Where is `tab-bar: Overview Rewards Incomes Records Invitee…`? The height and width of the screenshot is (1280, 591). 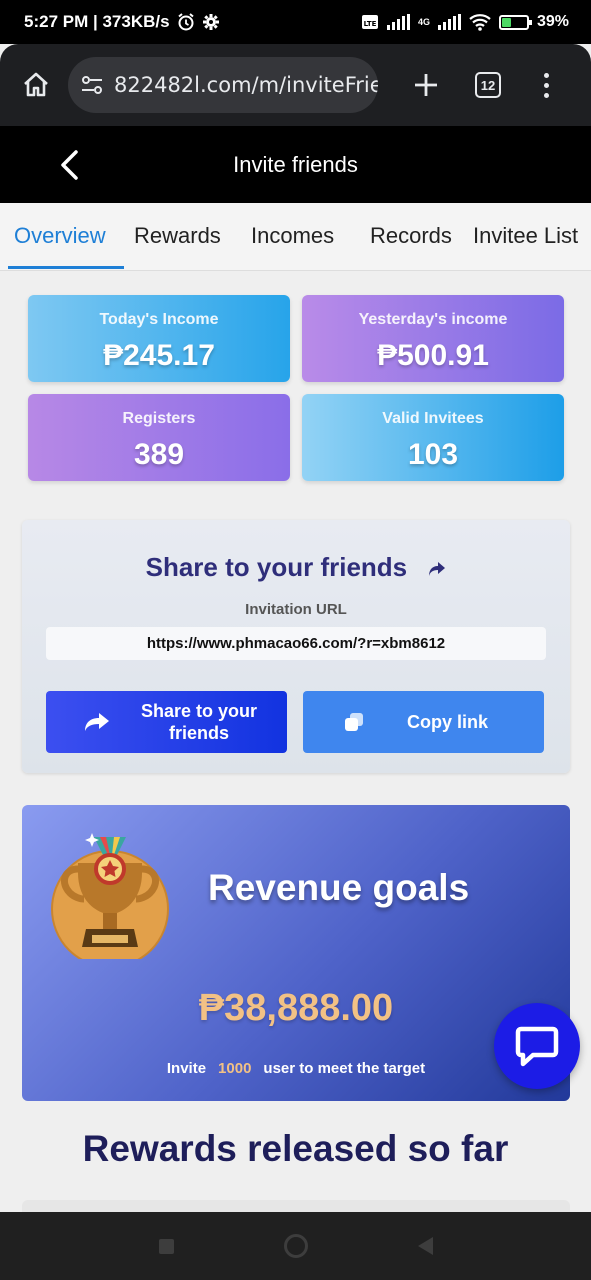
tab-bar: Overview Rewards Incomes Records Invitee… is located at coordinates (295, 237).